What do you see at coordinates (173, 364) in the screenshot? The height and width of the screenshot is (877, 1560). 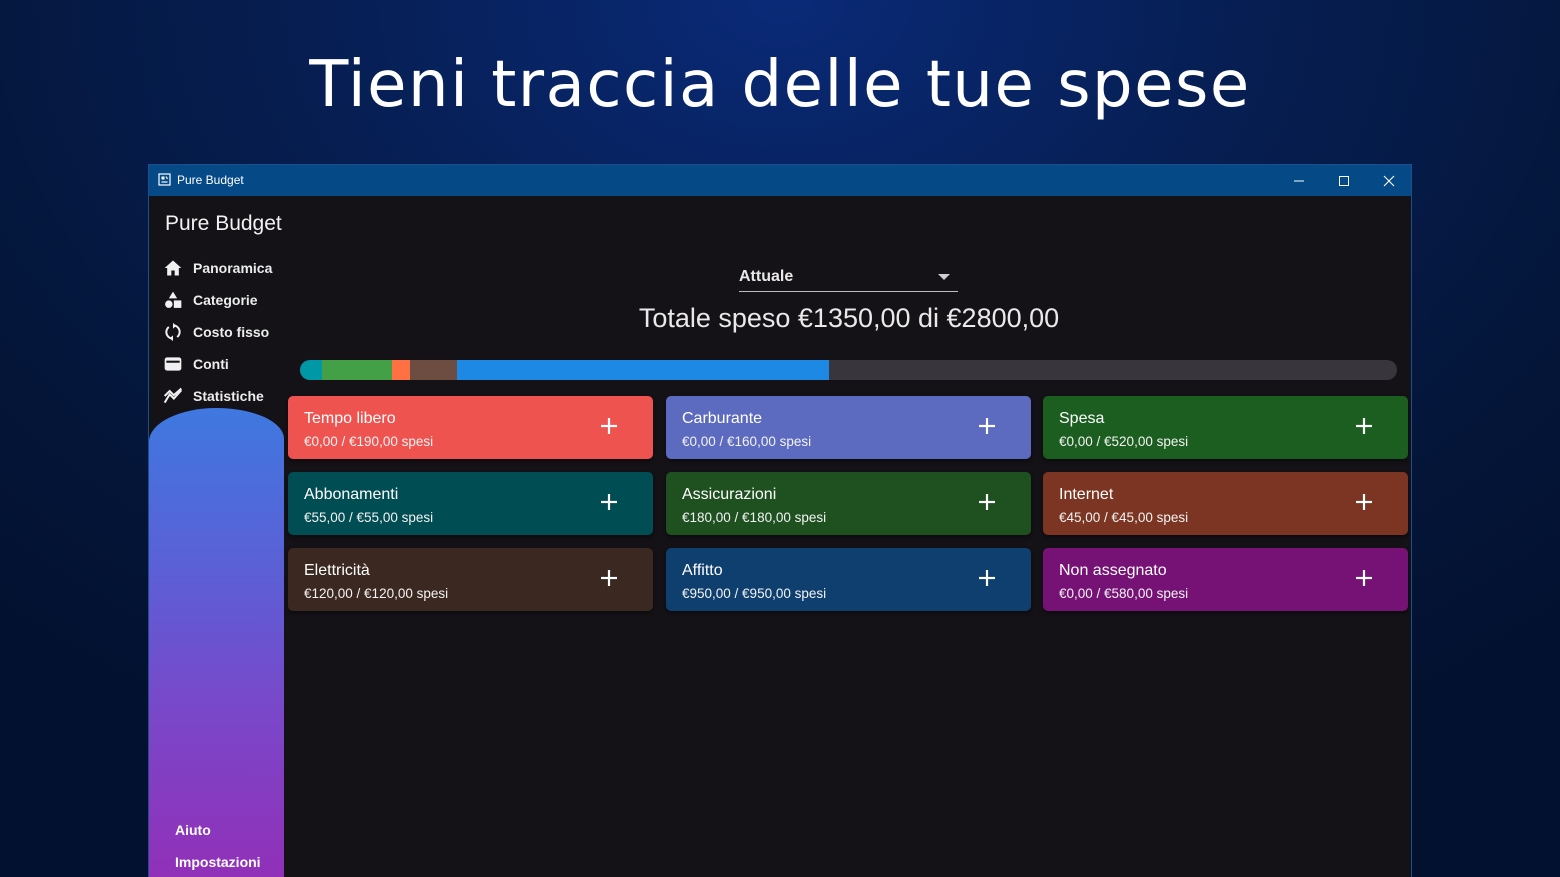 I see `wallet-icon` at bounding box center [173, 364].